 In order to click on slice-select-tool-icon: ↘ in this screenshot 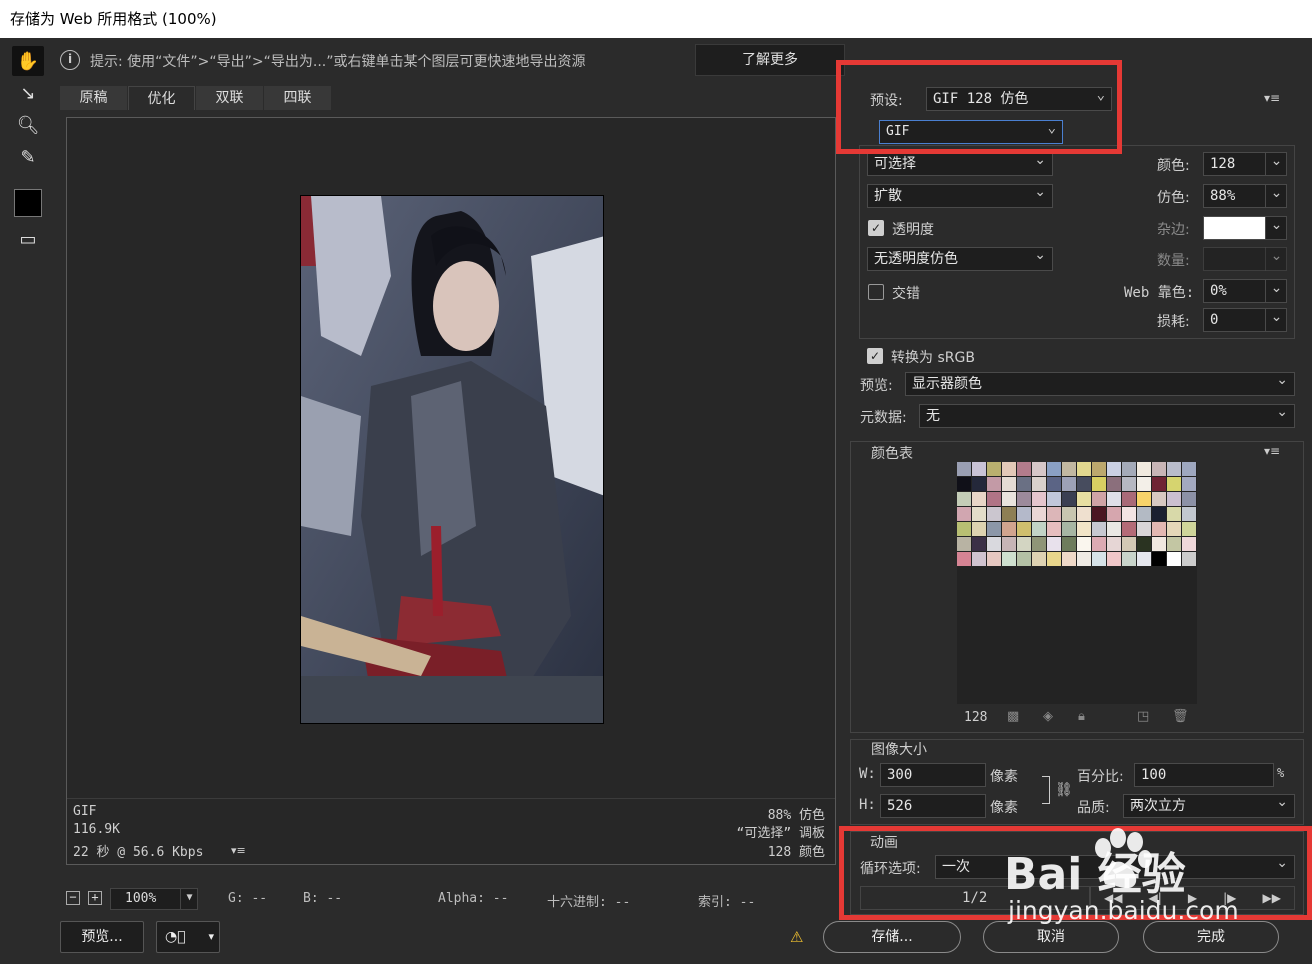, I will do `click(28, 93)`.